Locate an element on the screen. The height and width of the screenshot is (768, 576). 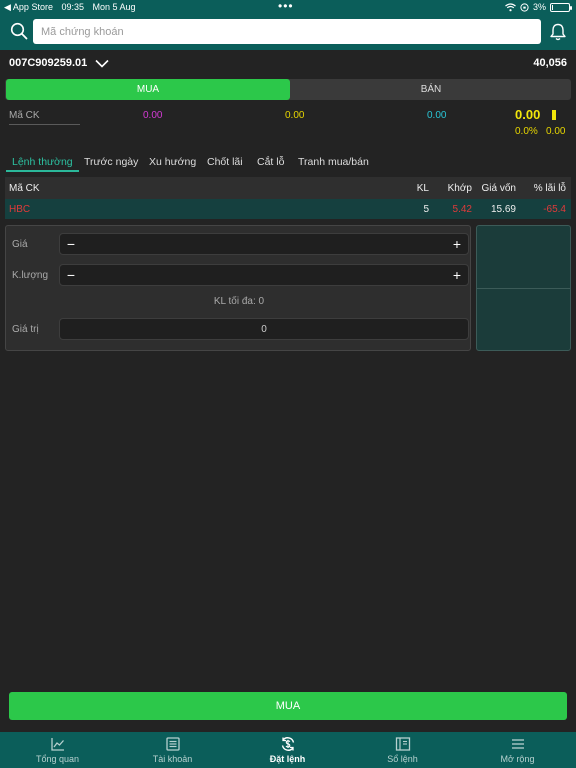
col-match: Khớp is located at coordinates (459, 188).